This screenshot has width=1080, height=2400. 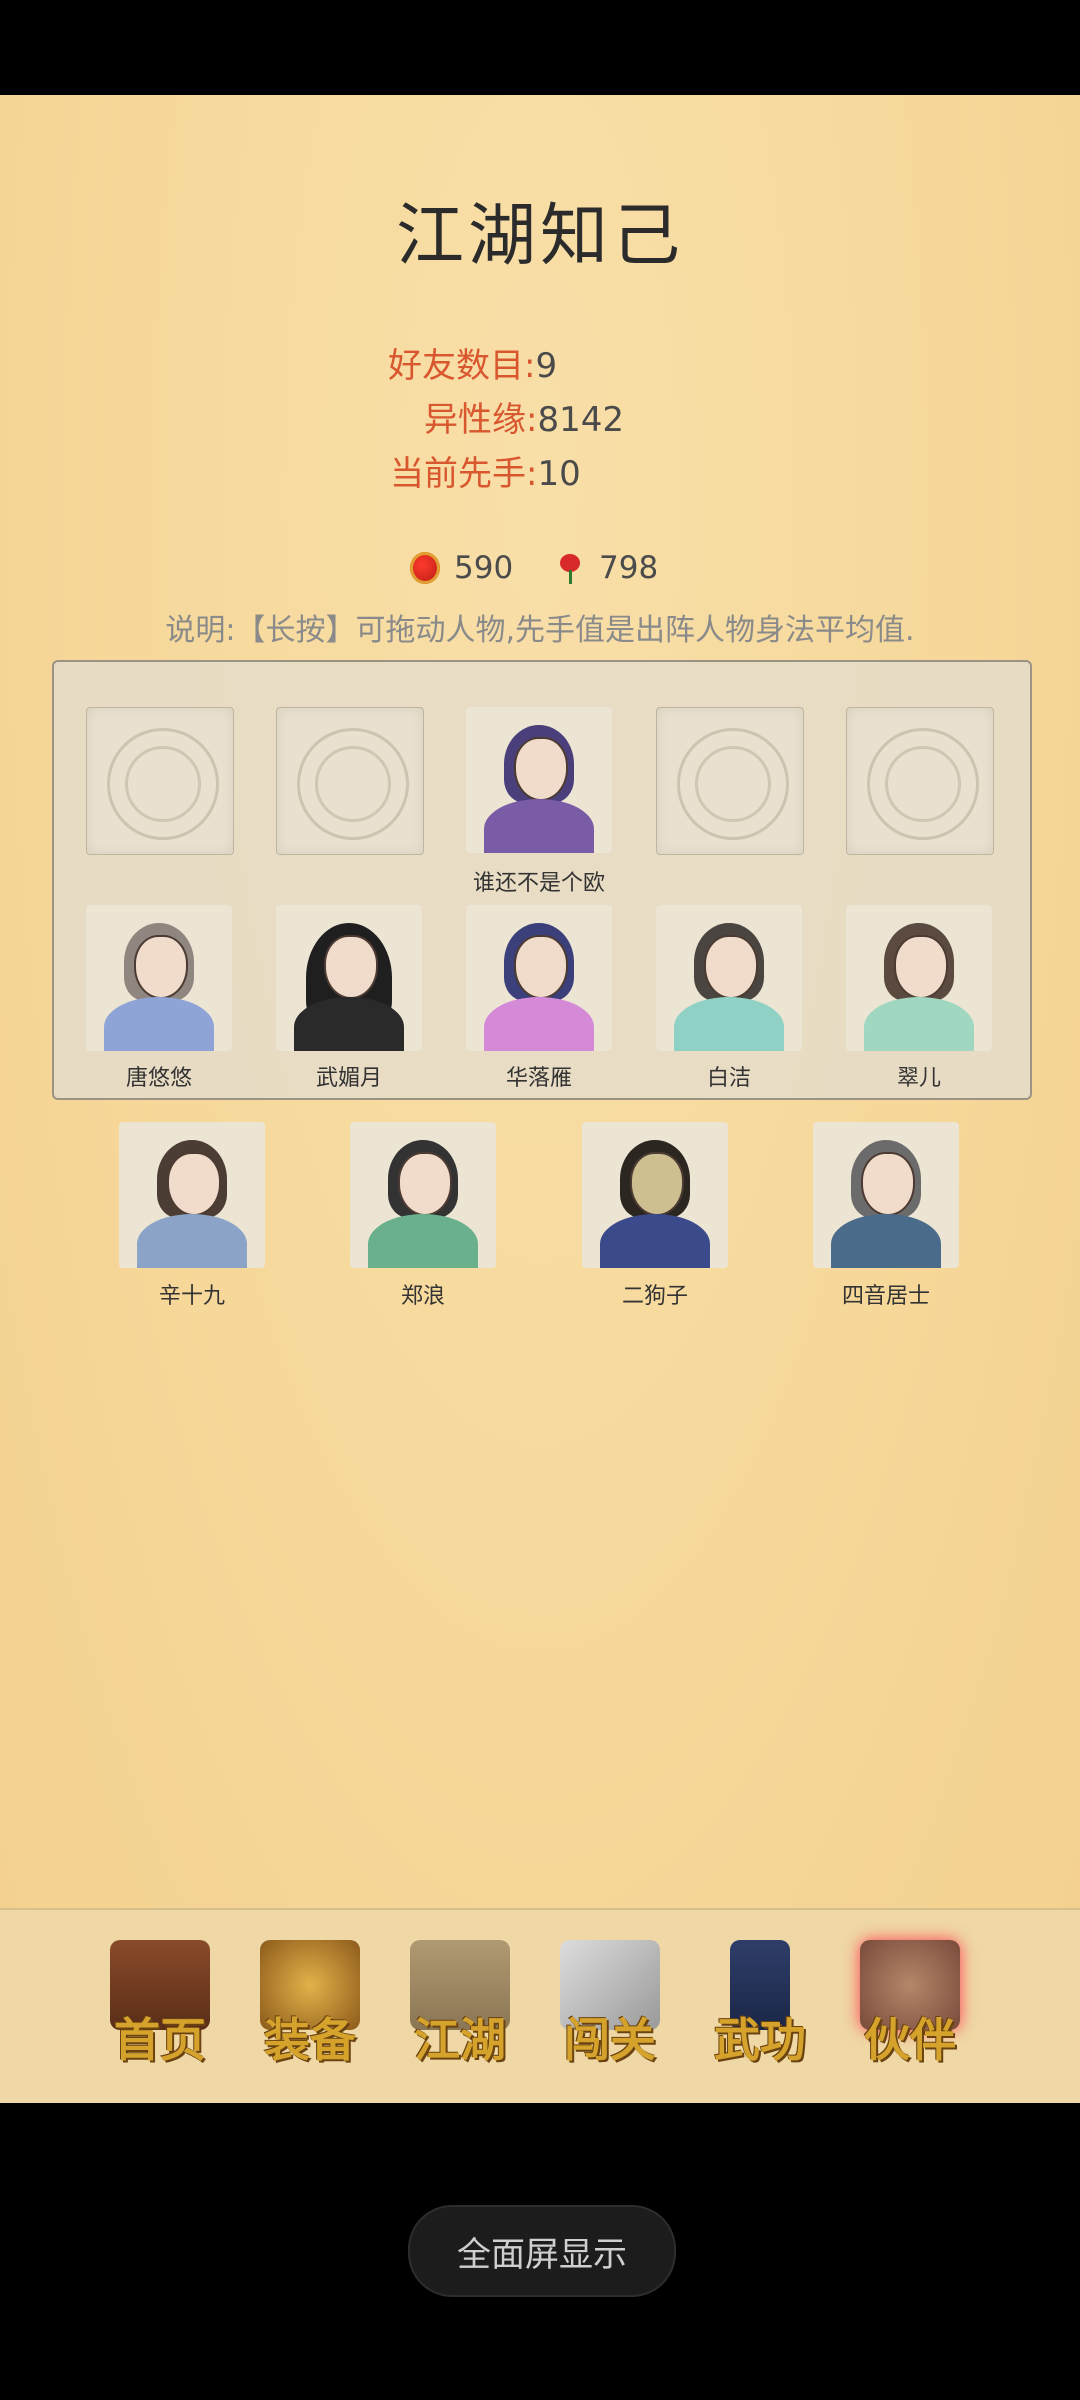 What do you see at coordinates (542, 2251) in the screenshot?
I see `fullscreen-button: 全面屏显示` at bounding box center [542, 2251].